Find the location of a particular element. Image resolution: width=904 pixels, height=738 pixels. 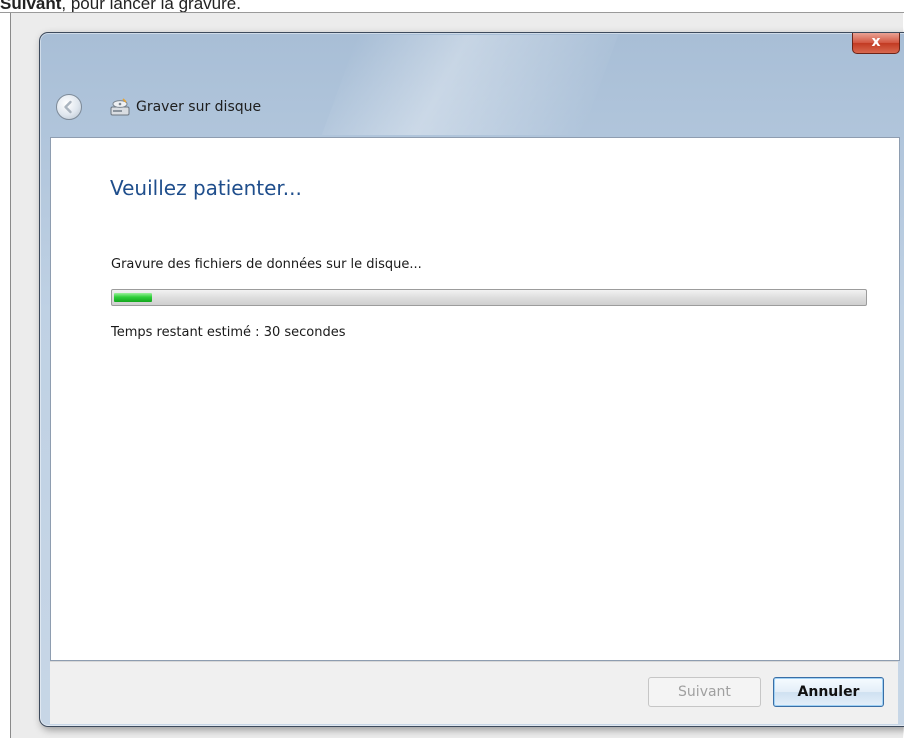

page-caption: Suivant, pour lancer la gravure. is located at coordinates (120, 6).